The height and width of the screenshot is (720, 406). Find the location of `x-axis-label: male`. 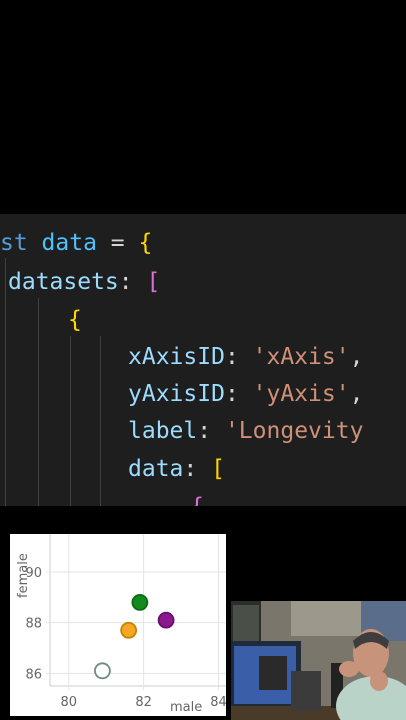

x-axis-label: male is located at coordinates (186, 707).